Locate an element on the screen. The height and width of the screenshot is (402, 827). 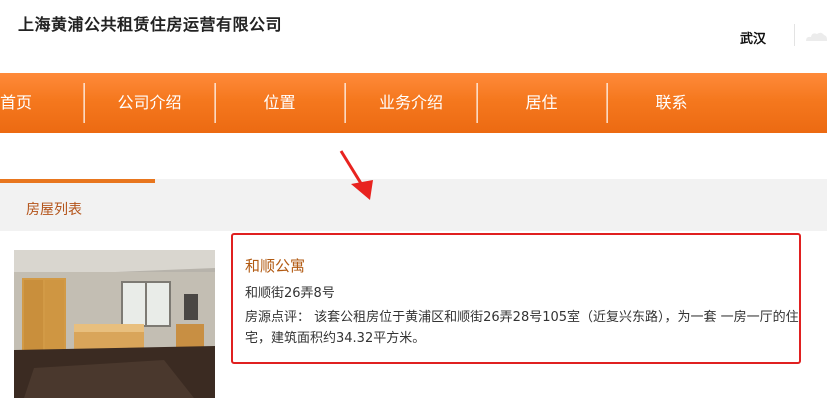
listing-address: 和顺街26弄8号 is located at coordinates (290, 293).